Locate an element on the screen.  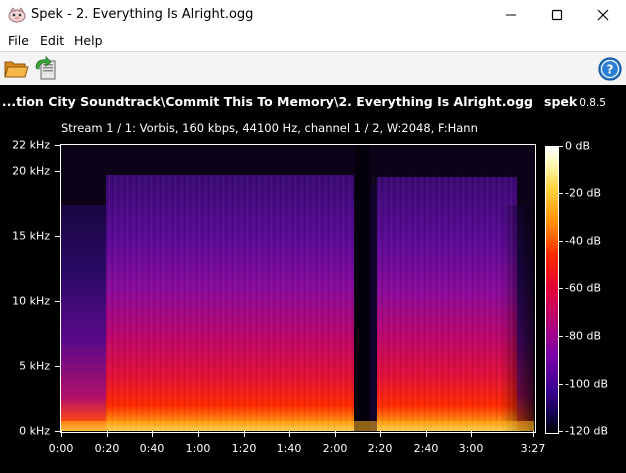
db-label: -100 dB is located at coordinates (586, 384).